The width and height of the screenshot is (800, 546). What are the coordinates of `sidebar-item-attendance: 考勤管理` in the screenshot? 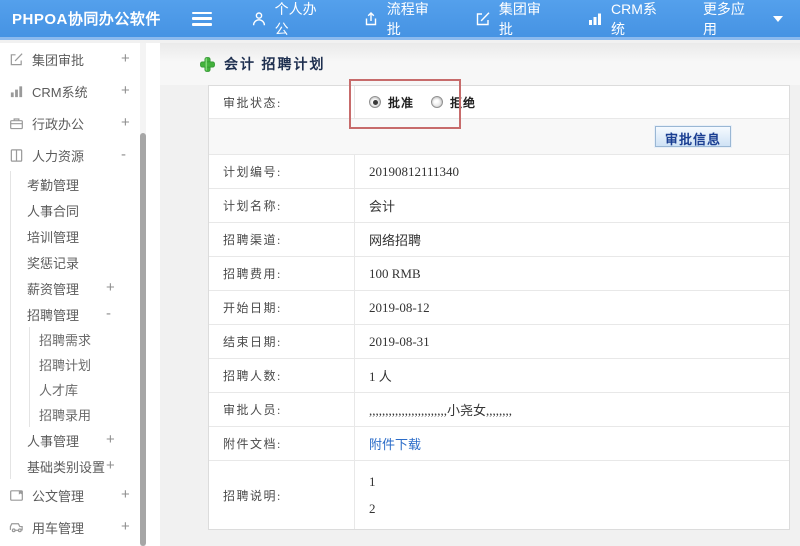 It's located at (85, 184).